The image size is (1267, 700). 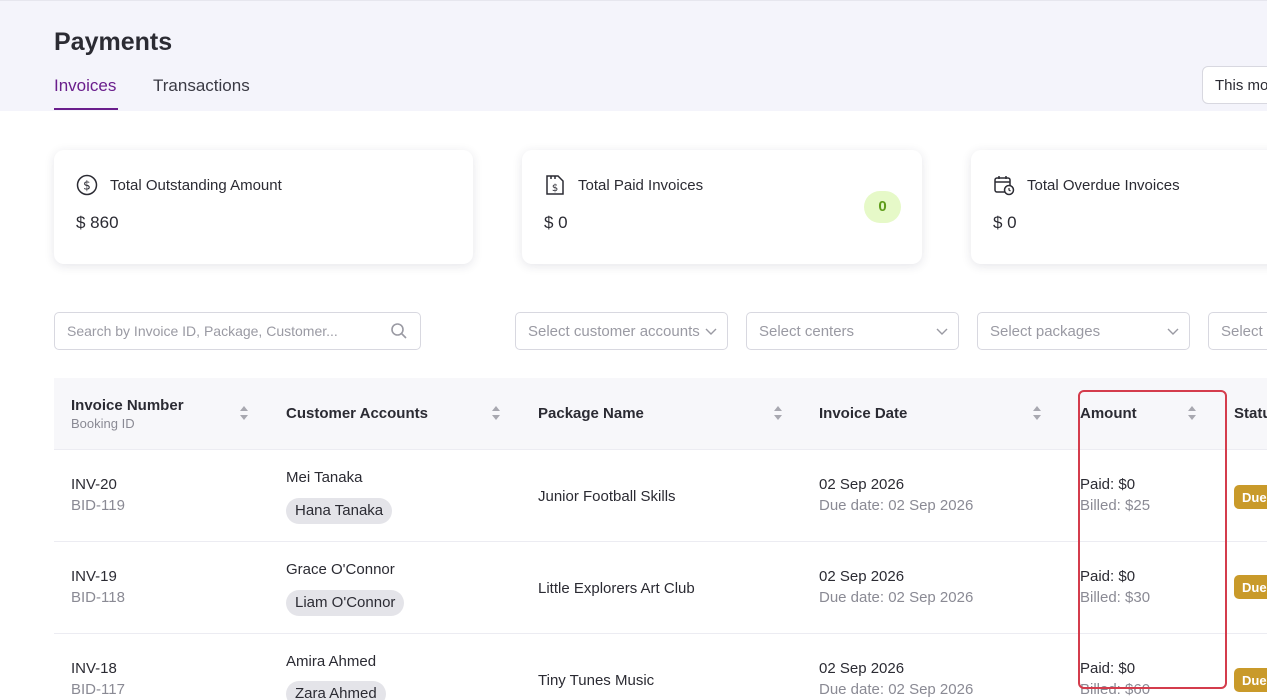 What do you see at coordinates (127, 405) in the screenshot?
I see `col-invoice-number: Invoice Number` at bounding box center [127, 405].